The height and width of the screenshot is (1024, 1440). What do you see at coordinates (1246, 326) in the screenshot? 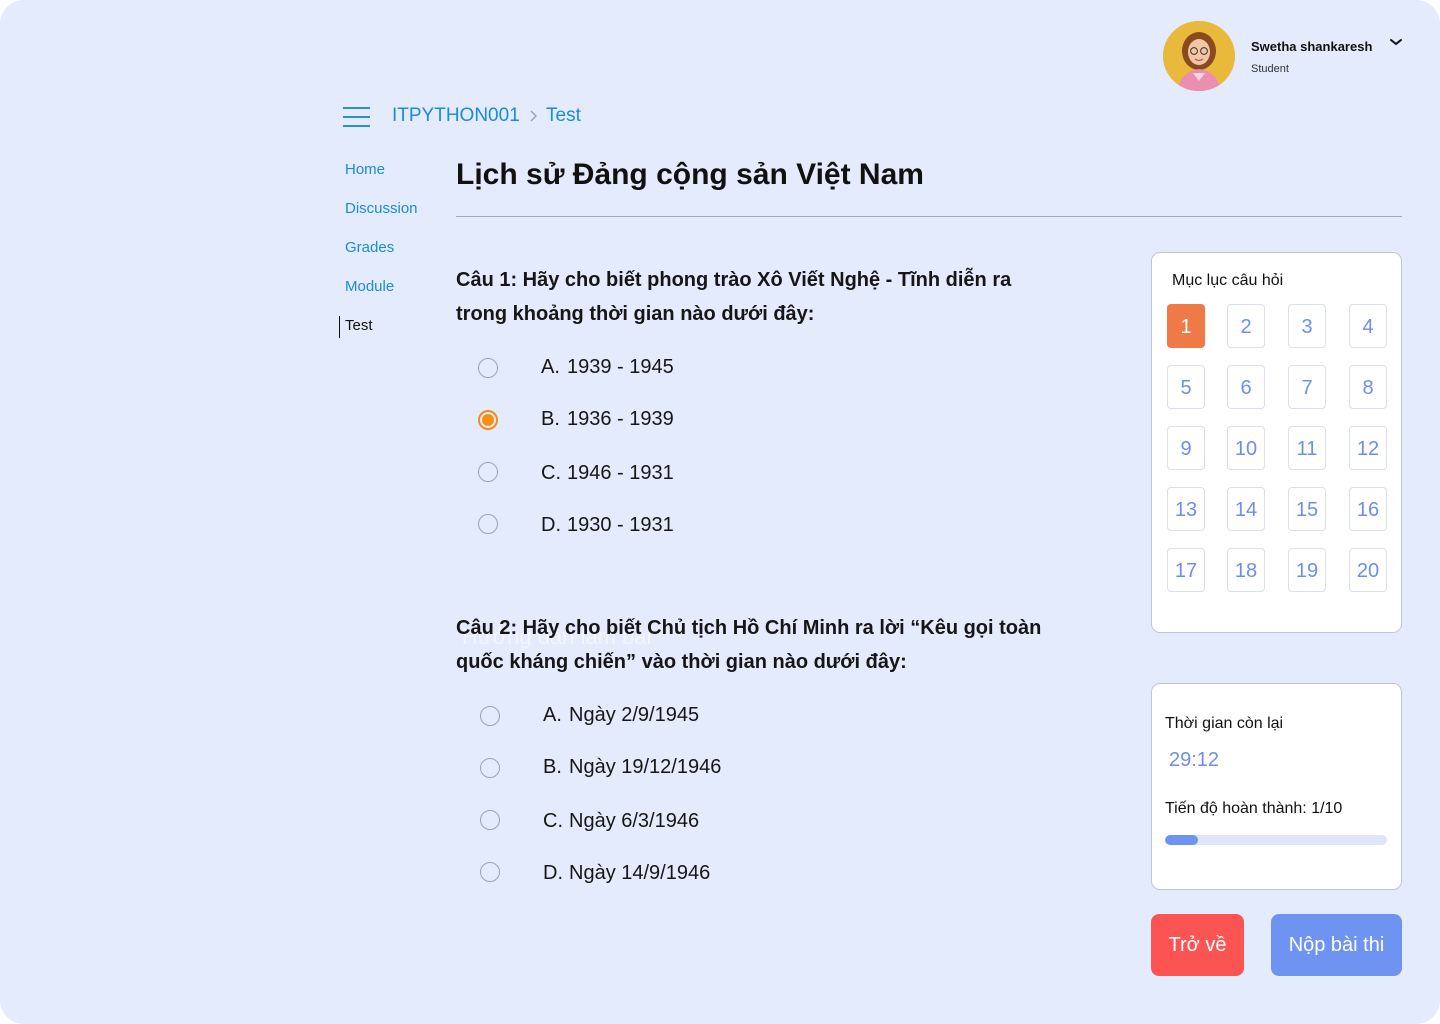
I see `question-index-cell: 2` at bounding box center [1246, 326].